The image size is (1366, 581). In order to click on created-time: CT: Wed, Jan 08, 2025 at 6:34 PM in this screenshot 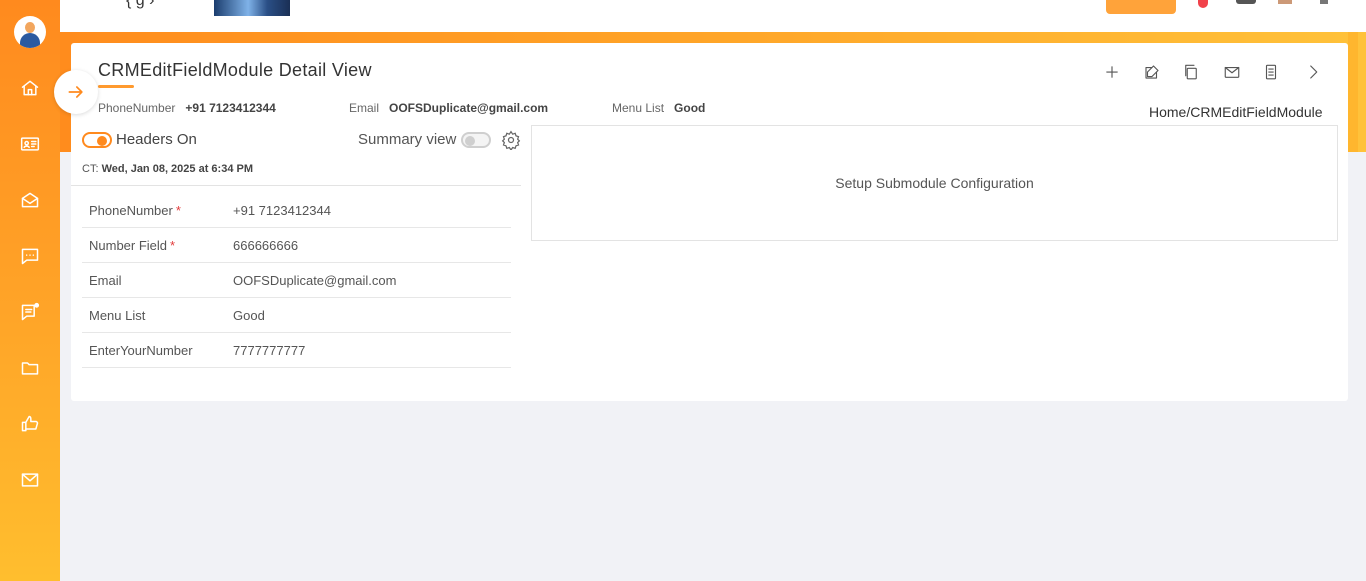, I will do `click(167, 169)`.